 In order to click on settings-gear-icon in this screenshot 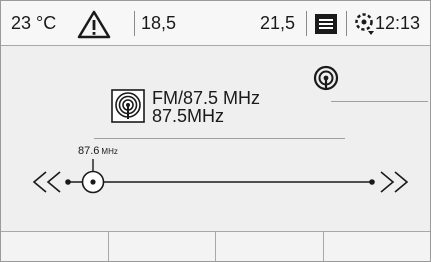, I will do `click(364, 23)`.